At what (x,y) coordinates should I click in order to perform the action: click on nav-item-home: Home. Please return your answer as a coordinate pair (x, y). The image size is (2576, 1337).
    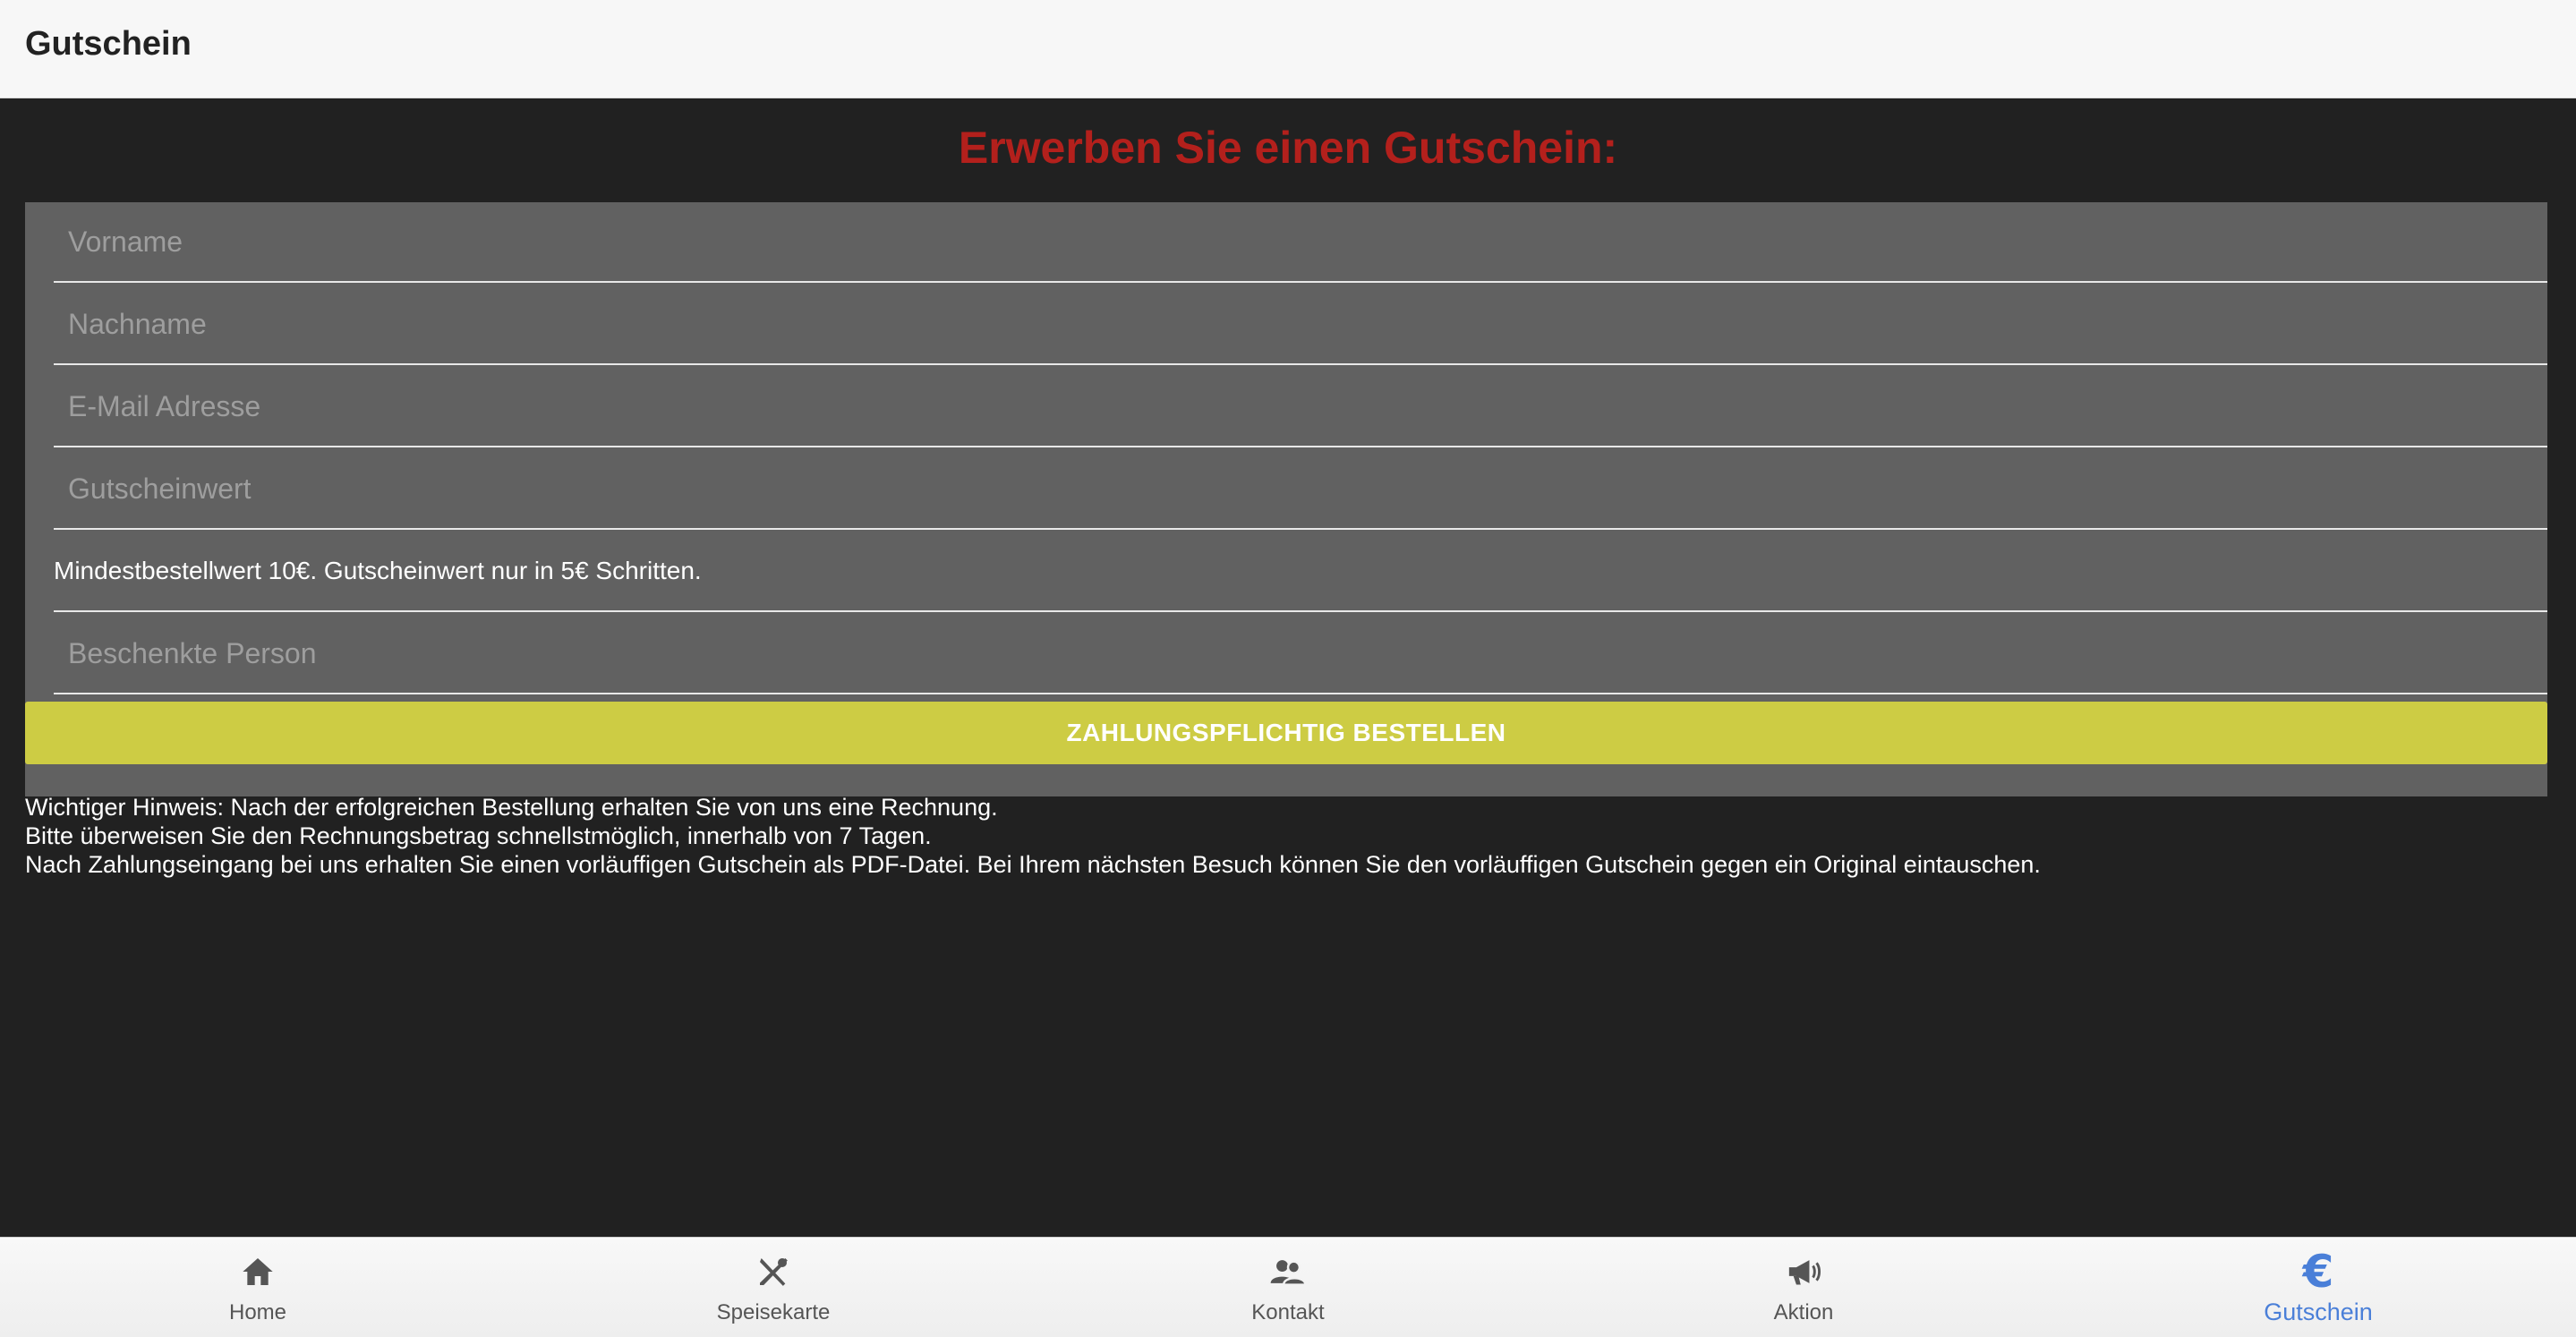
    Looking at the image, I should click on (258, 1287).